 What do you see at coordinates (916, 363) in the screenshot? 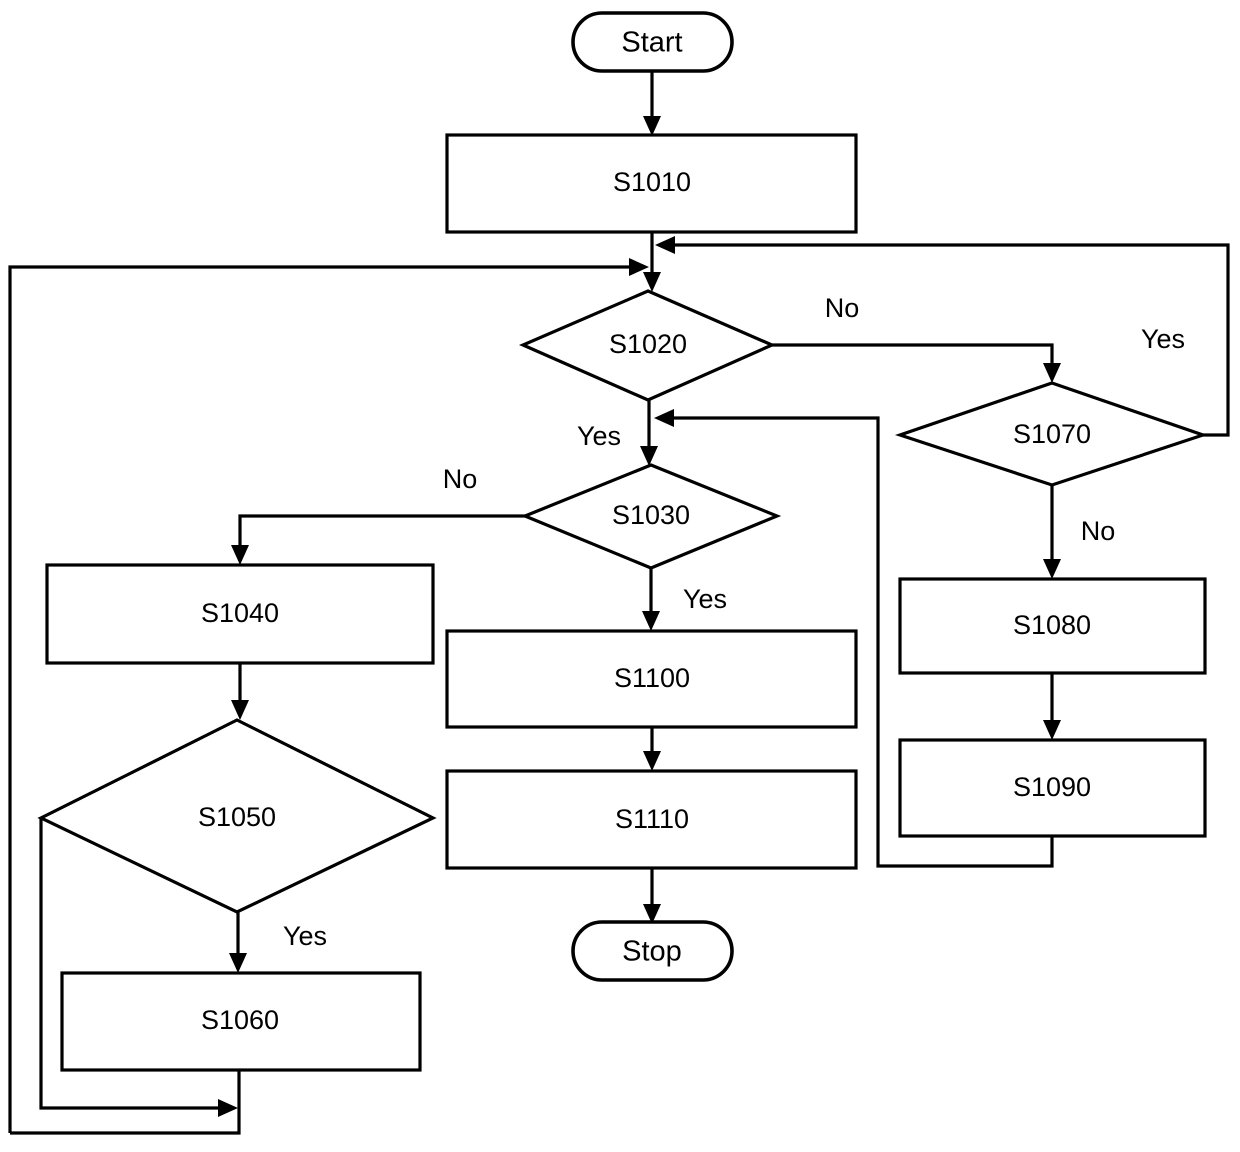
I see `edge-s1020-no-to-s1070` at bounding box center [916, 363].